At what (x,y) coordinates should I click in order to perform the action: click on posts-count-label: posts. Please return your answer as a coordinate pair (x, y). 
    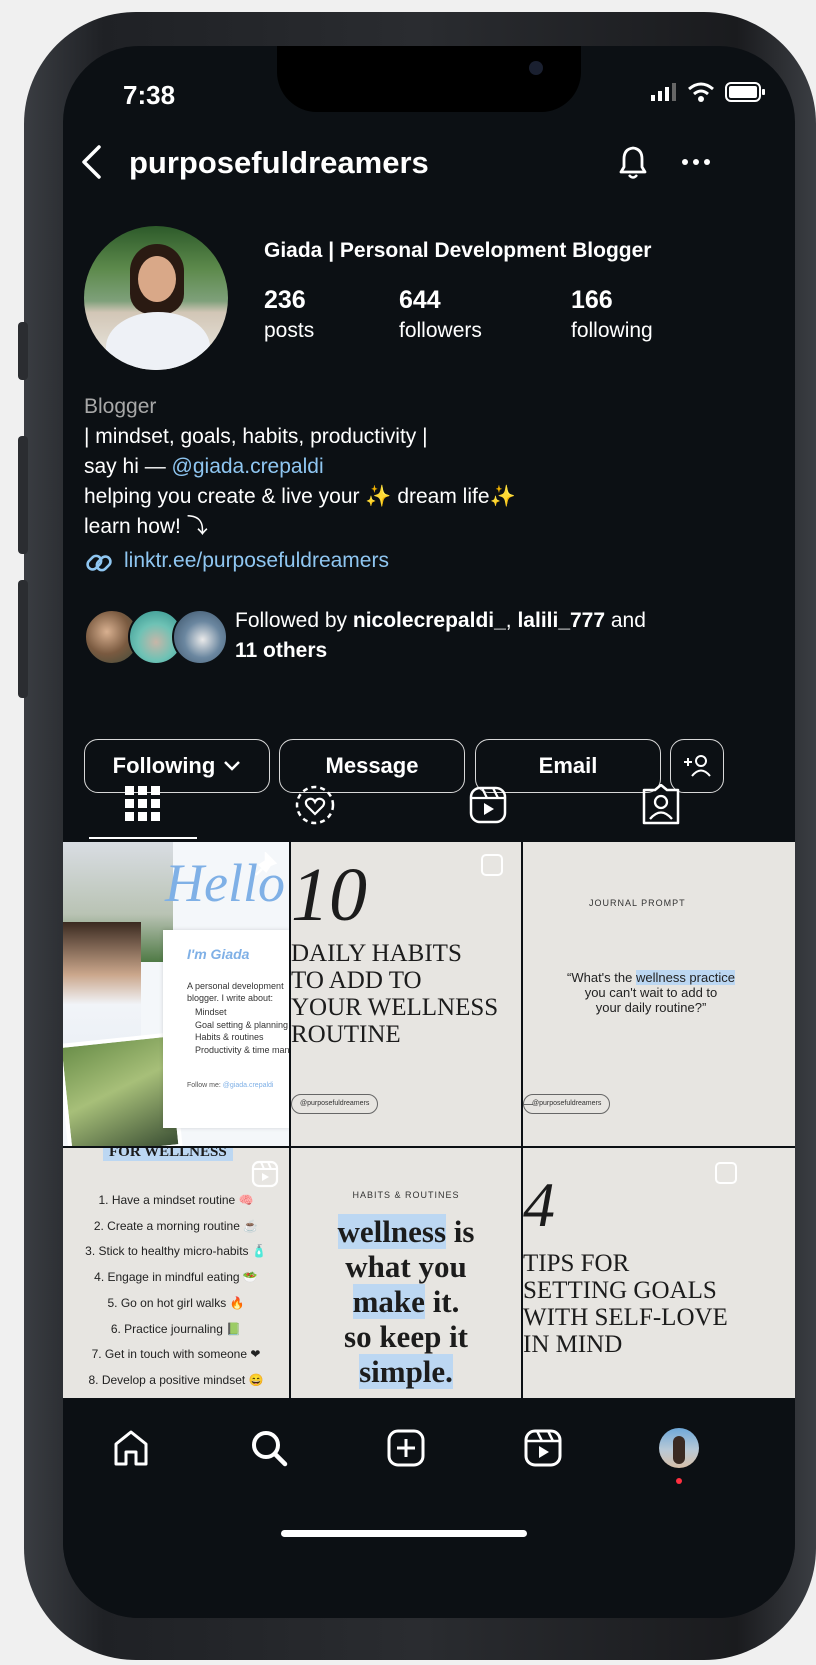
    Looking at the image, I should click on (289, 330).